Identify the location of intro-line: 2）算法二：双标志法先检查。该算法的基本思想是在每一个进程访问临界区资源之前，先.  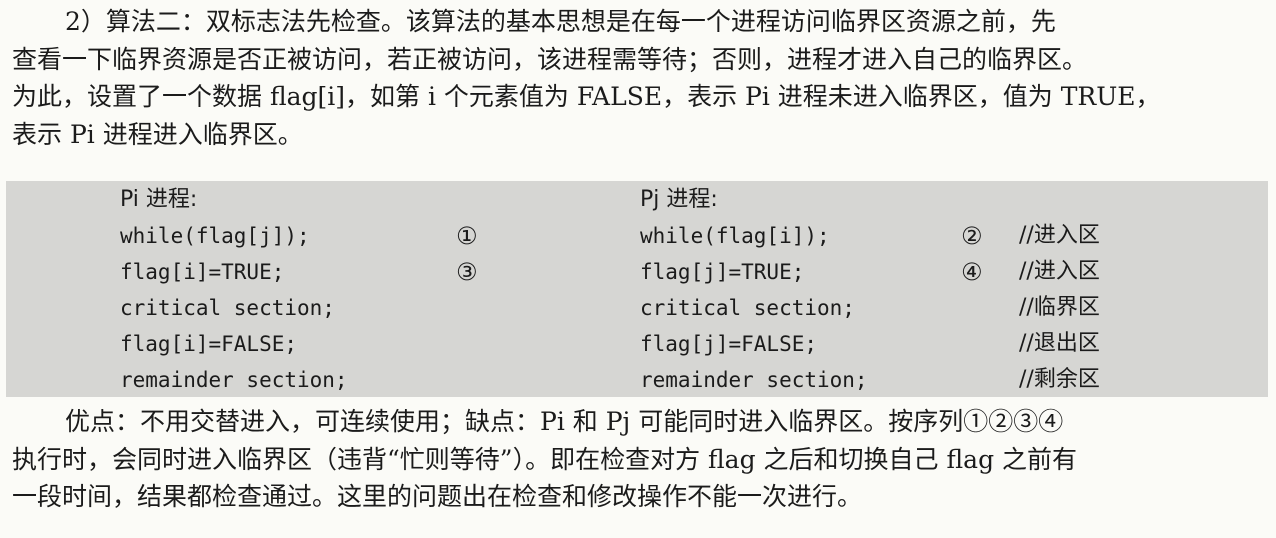
(560, 21).